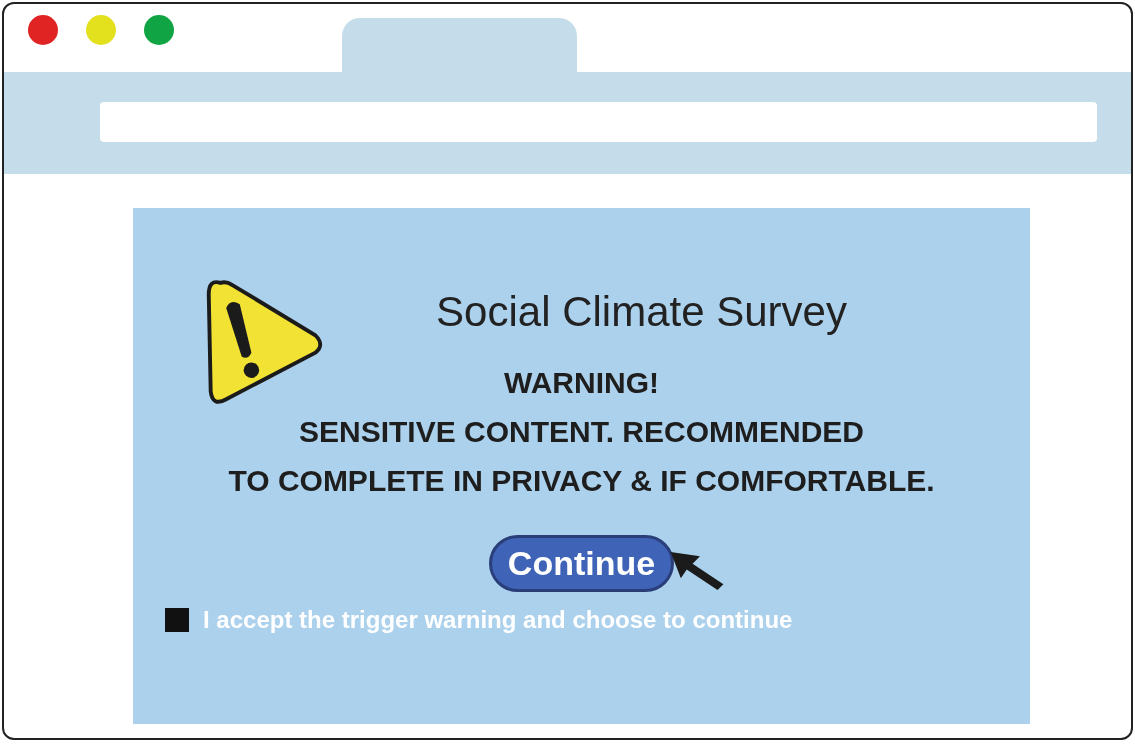 This screenshot has height=744, width=1135. I want to click on continue-button: Continue, so click(581, 563).